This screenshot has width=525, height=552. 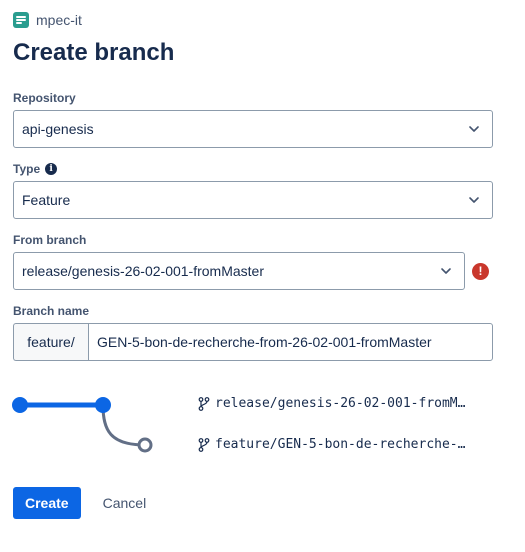 I want to click on workspace-logo-icon, so click(x=21, y=20).